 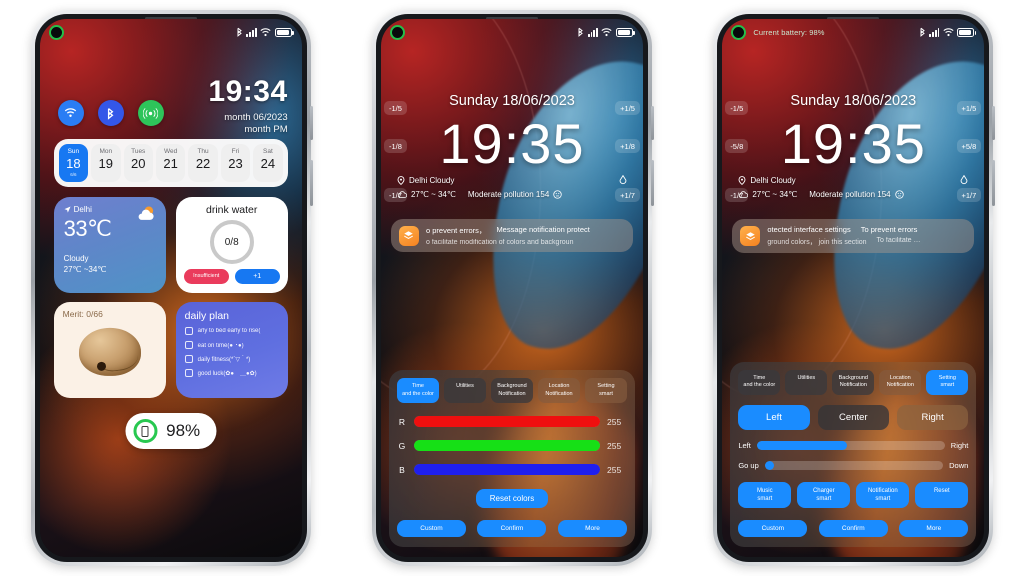 I want to click on wooden-fish-icon, so click(x=109, y=351).